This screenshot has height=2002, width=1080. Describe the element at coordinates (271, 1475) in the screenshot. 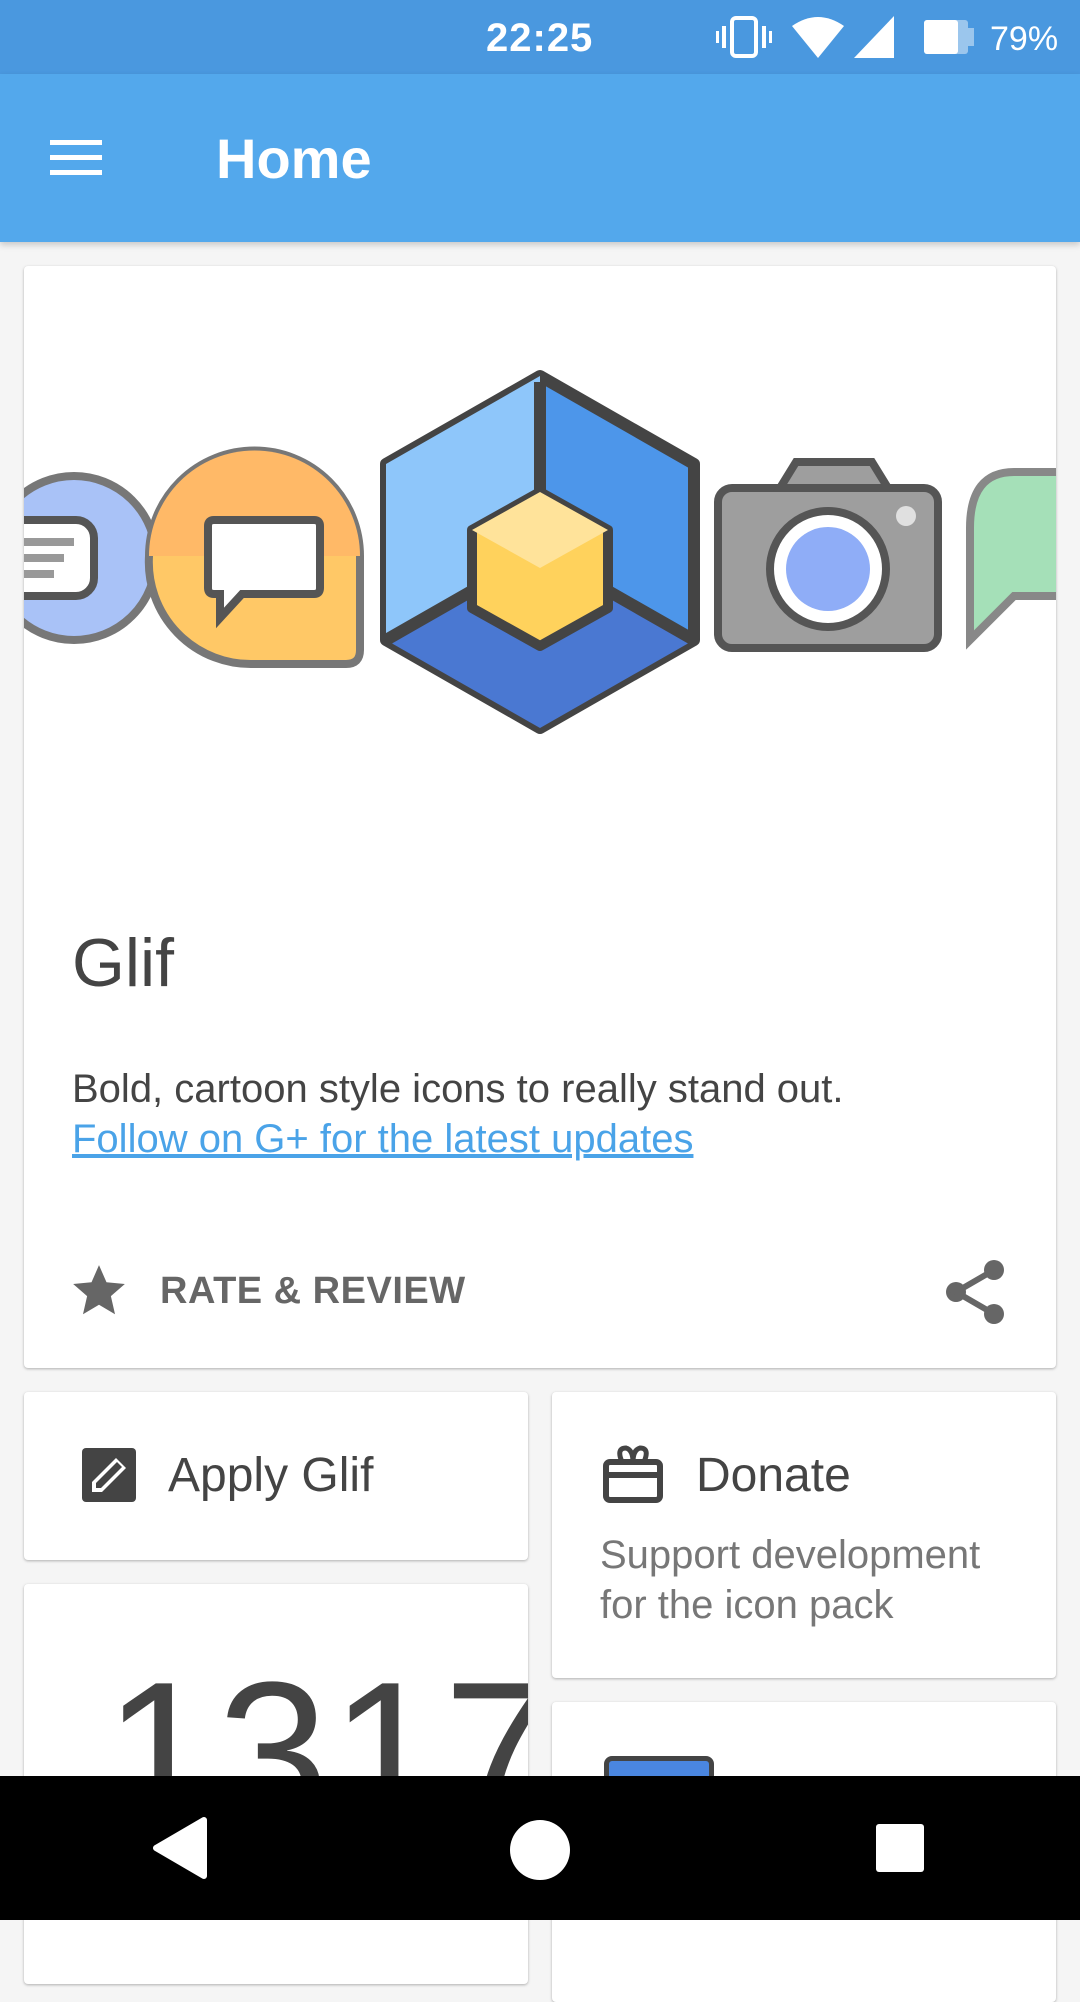

I see `apply-label: Apply Glif` at that location.